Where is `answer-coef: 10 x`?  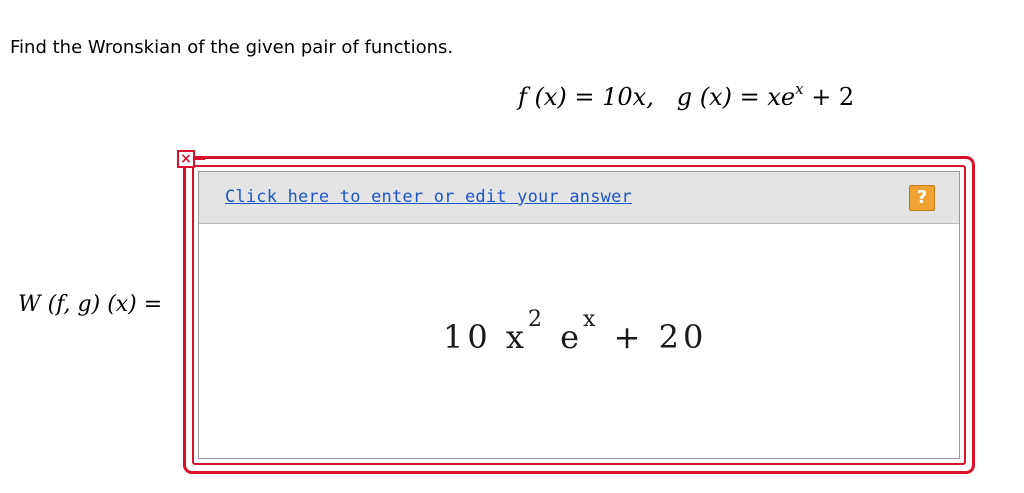 answer-coef: 10 x is located at coordinates (485, 337).